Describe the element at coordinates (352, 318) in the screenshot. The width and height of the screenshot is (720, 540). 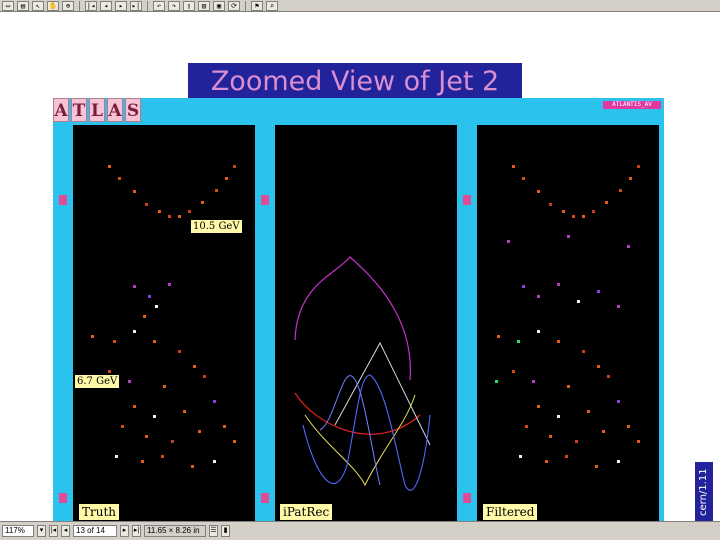
I see `track-magenta` at that location.